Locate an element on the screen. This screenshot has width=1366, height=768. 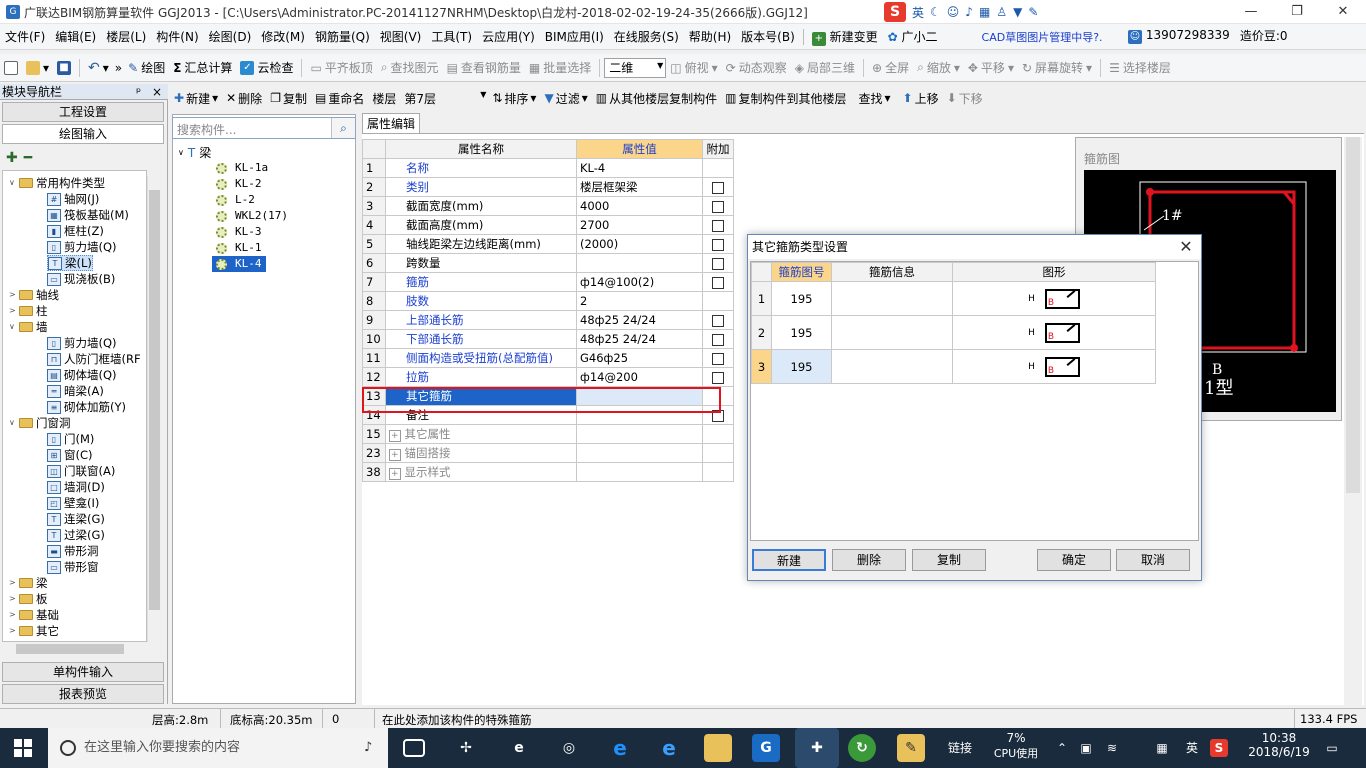
project-settings-button: 工程设置 is located at coordinates (83, 112).